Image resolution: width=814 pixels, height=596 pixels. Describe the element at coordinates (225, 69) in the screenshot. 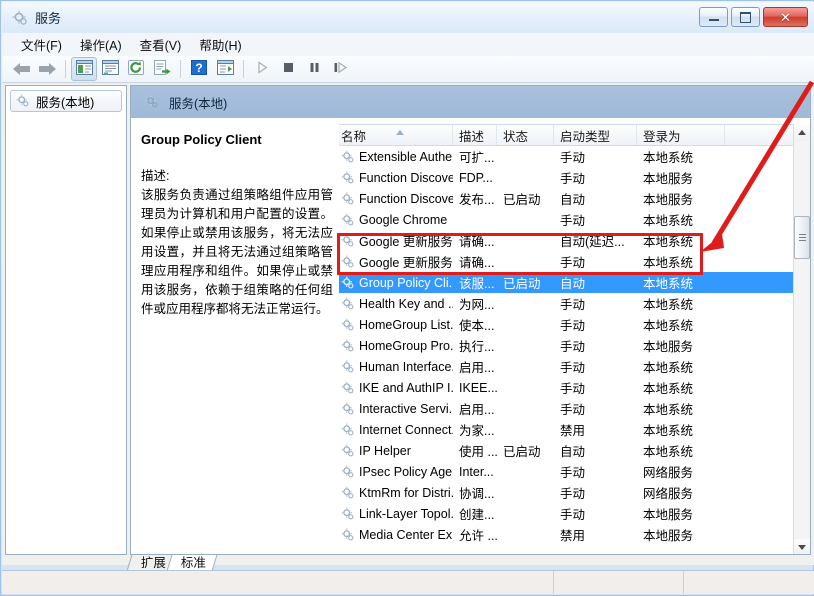

I see `show-action-pane-button` at that location.